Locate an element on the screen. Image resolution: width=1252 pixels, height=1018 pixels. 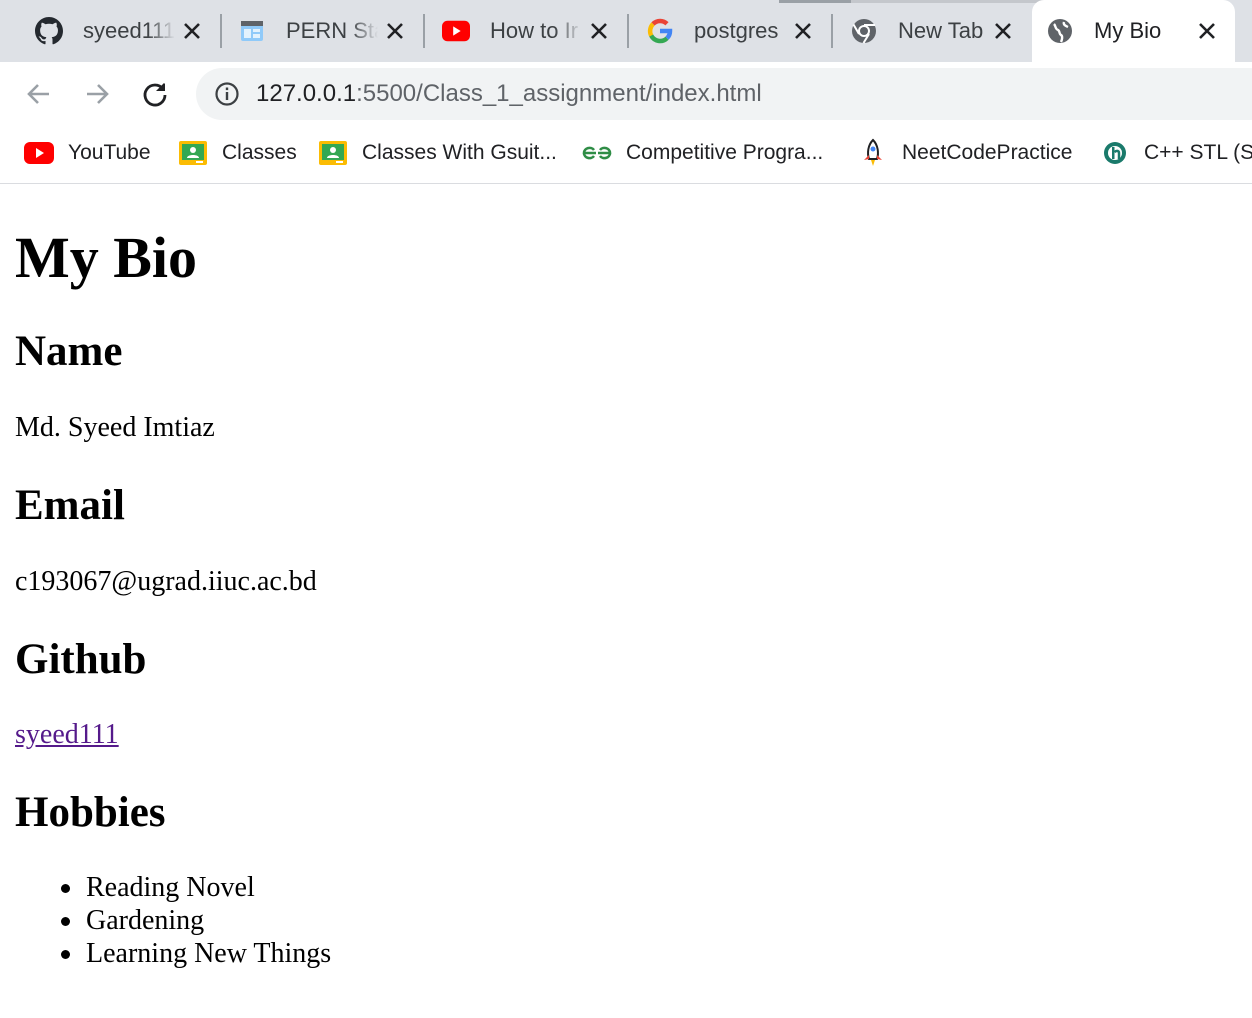
tab-title: My Bio is located at coordinates (1128, 30).